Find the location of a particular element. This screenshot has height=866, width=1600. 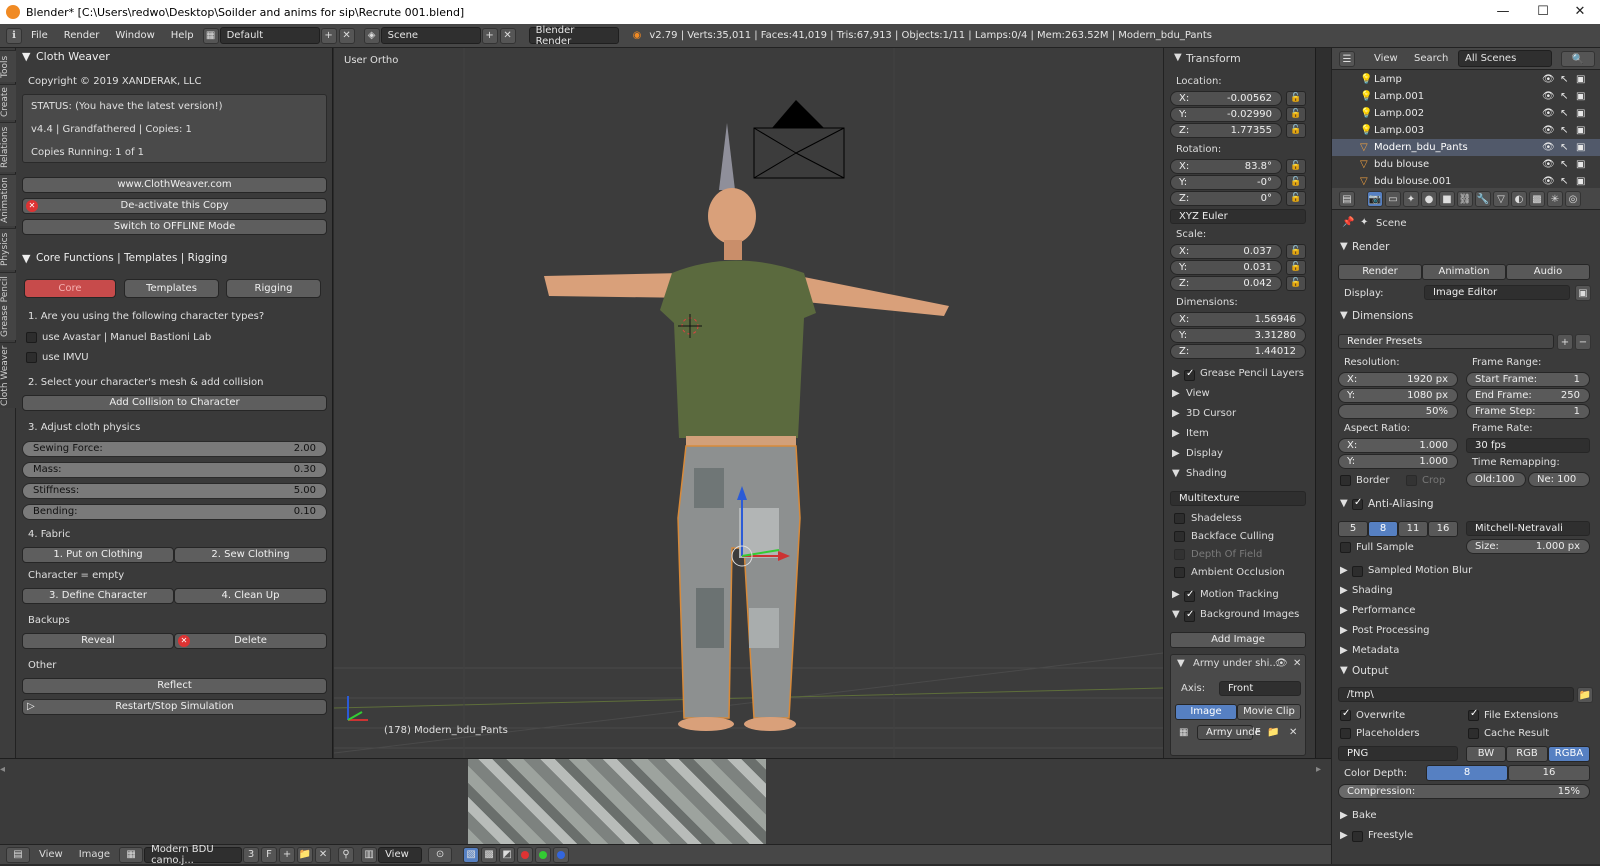

rigging-tab: Rigging is located at coordinates (273, 288).